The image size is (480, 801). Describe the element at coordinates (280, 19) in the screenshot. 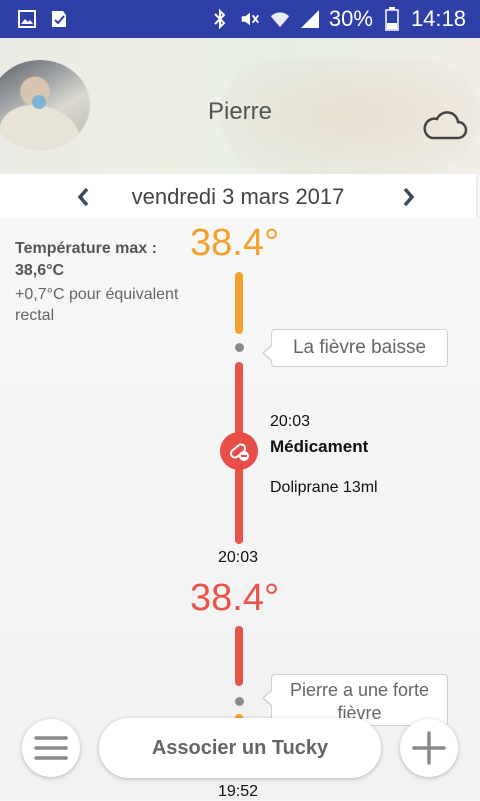

I see `wifi-icon` at that location.